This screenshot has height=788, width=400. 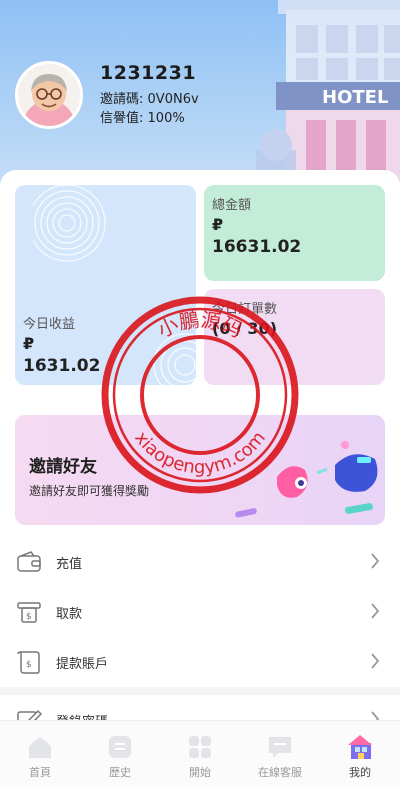 I want to click on invite-friends-subtitle: 邀請好友即可獲得獎勵, so click(x=89, y=491).